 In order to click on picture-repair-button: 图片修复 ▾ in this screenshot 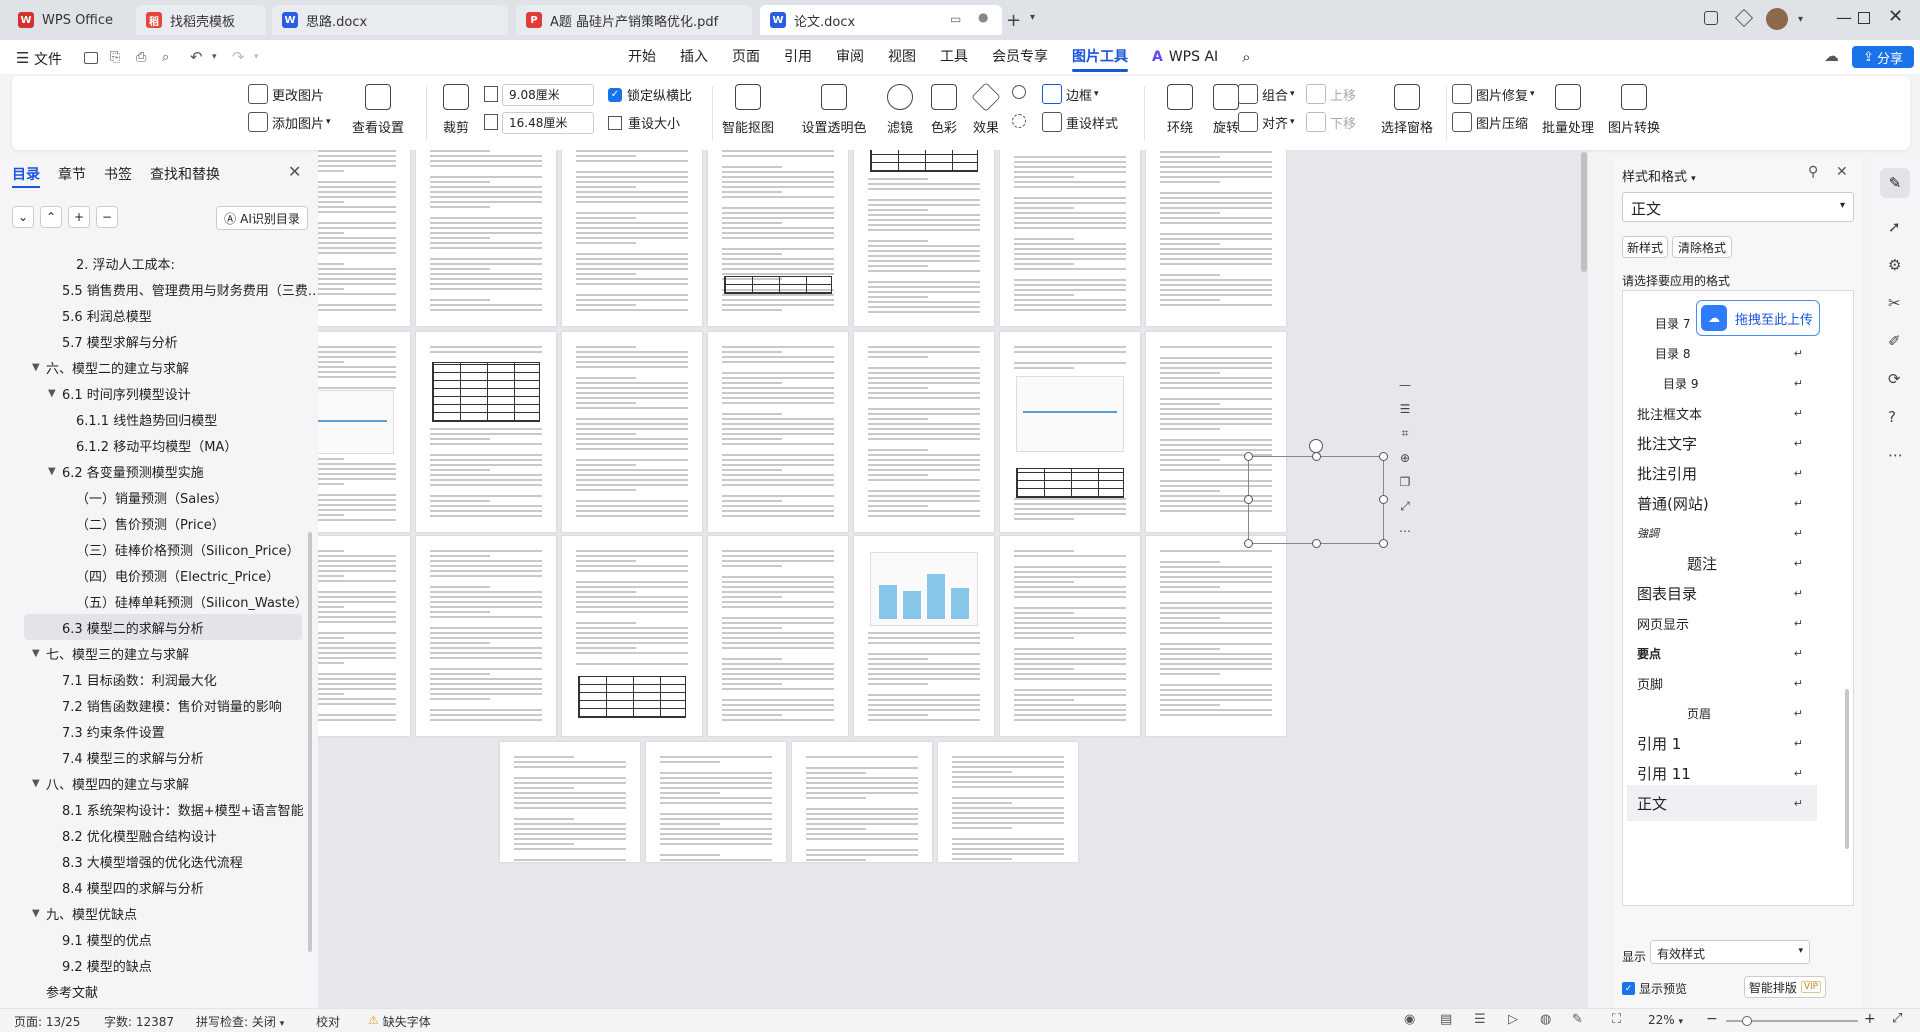, I will do `click(1493, 94)`.